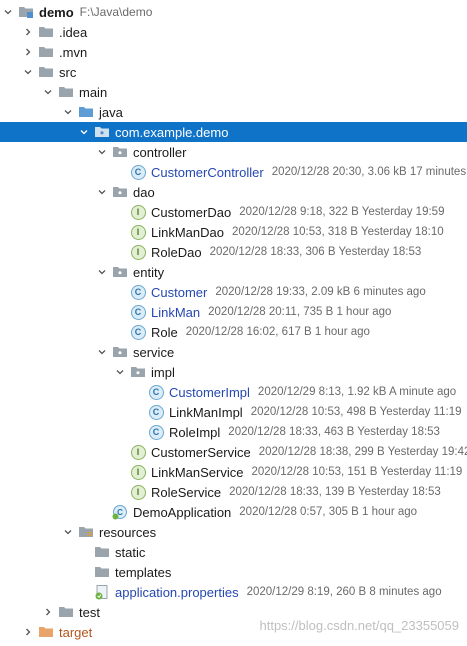  What do you see at coordinates (177, 592) in the screenshot?
I see `tree-label: application.properties` at bounding box center [177, 592].